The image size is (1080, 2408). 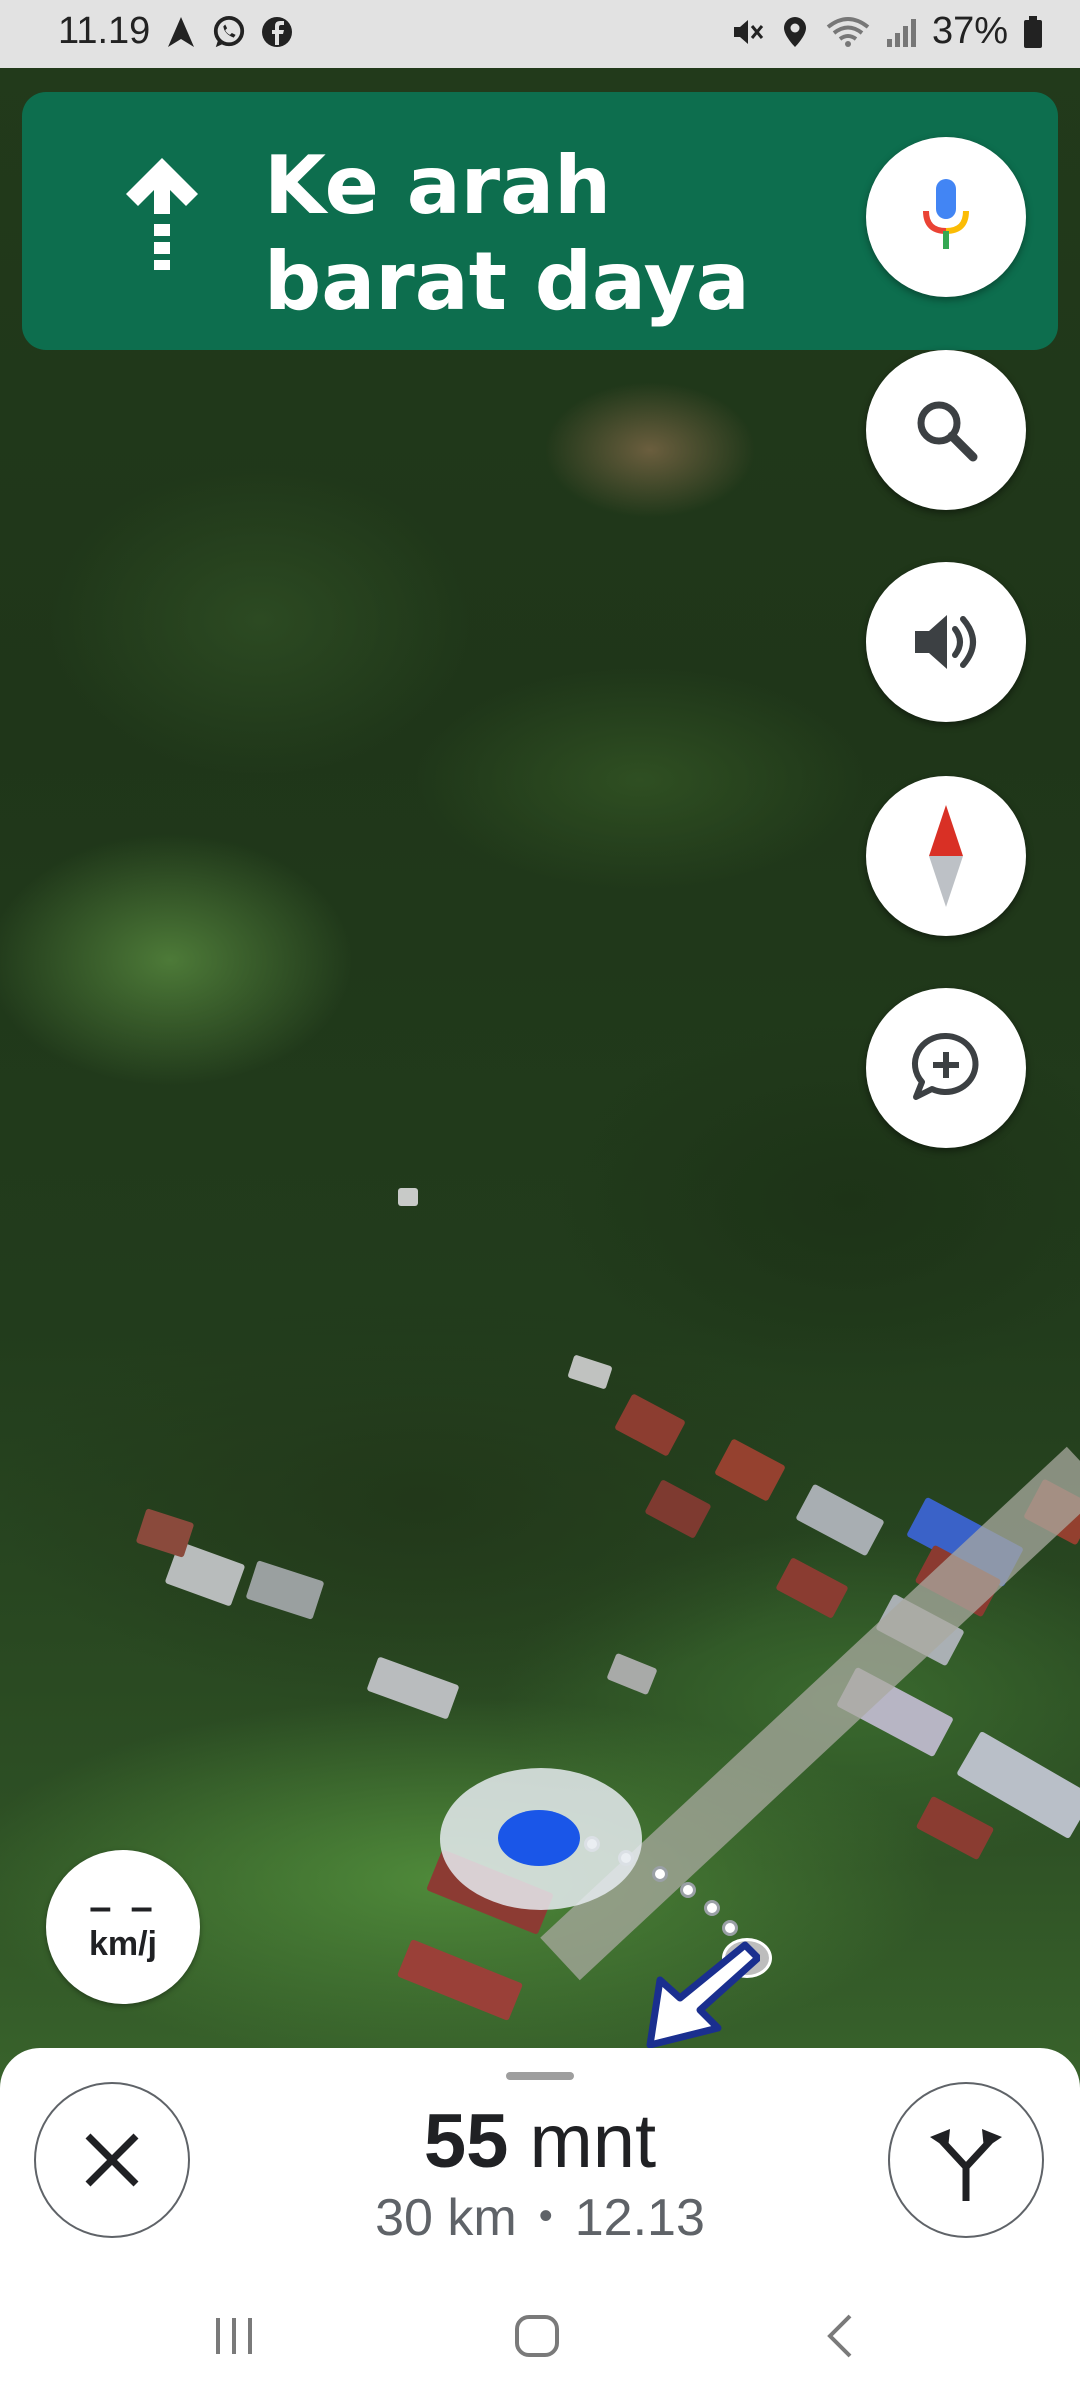 I want to click on speed-value: – –, so click(x=123, y=1907).